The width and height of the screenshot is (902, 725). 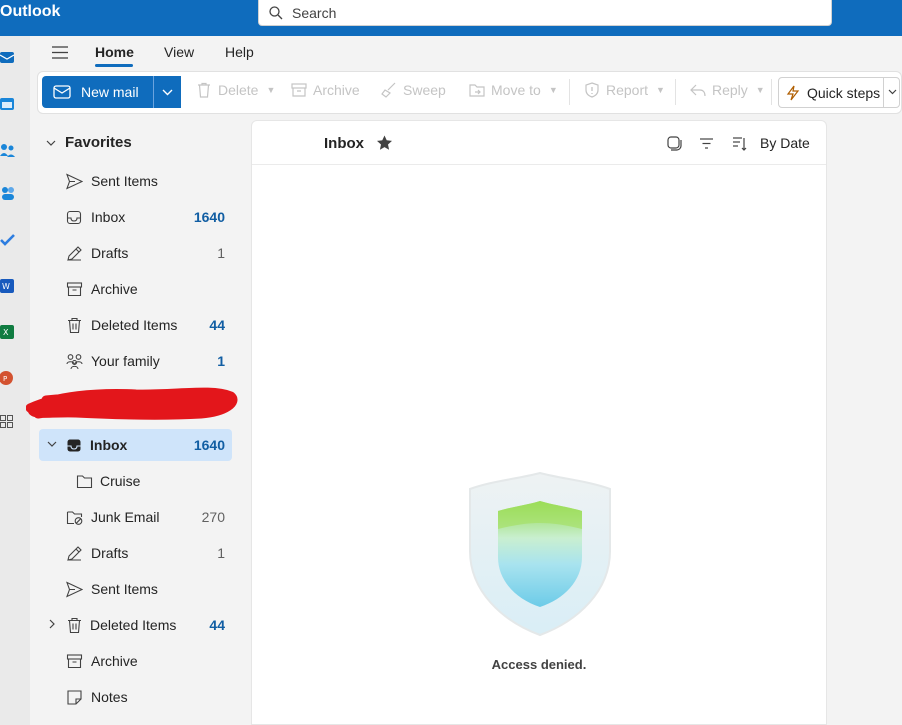 I want to click on mail-app-icon, so click(x=8, y=57).